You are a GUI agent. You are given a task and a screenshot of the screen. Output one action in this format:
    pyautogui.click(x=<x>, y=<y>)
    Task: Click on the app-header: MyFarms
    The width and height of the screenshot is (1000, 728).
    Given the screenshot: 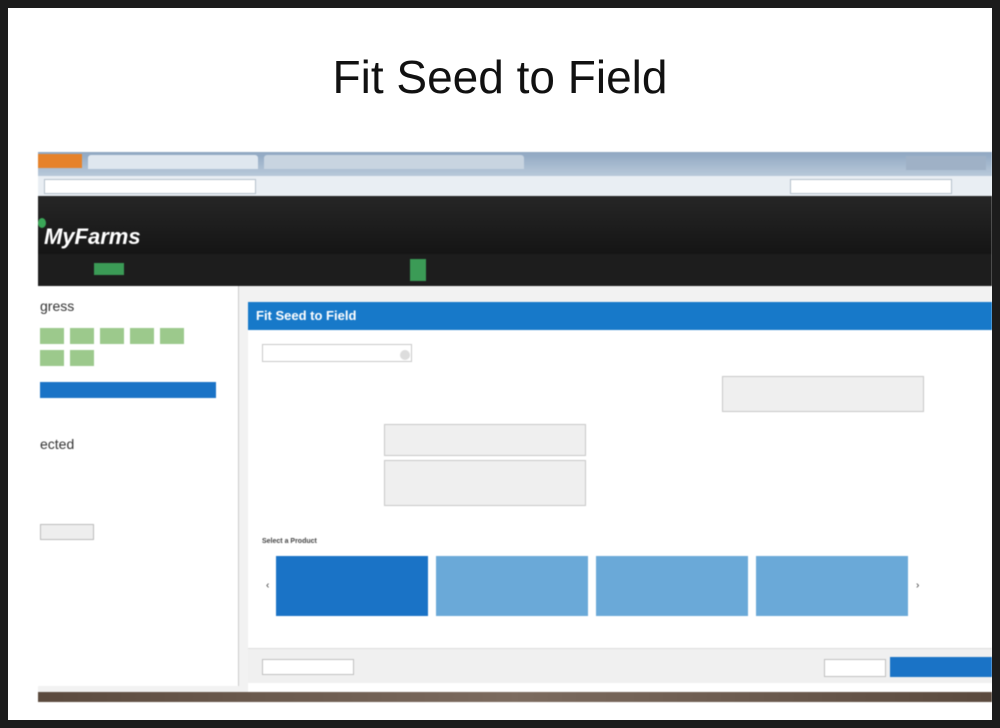 What is the action you would take?
    pyautogui.click(x=515, y=225)
    